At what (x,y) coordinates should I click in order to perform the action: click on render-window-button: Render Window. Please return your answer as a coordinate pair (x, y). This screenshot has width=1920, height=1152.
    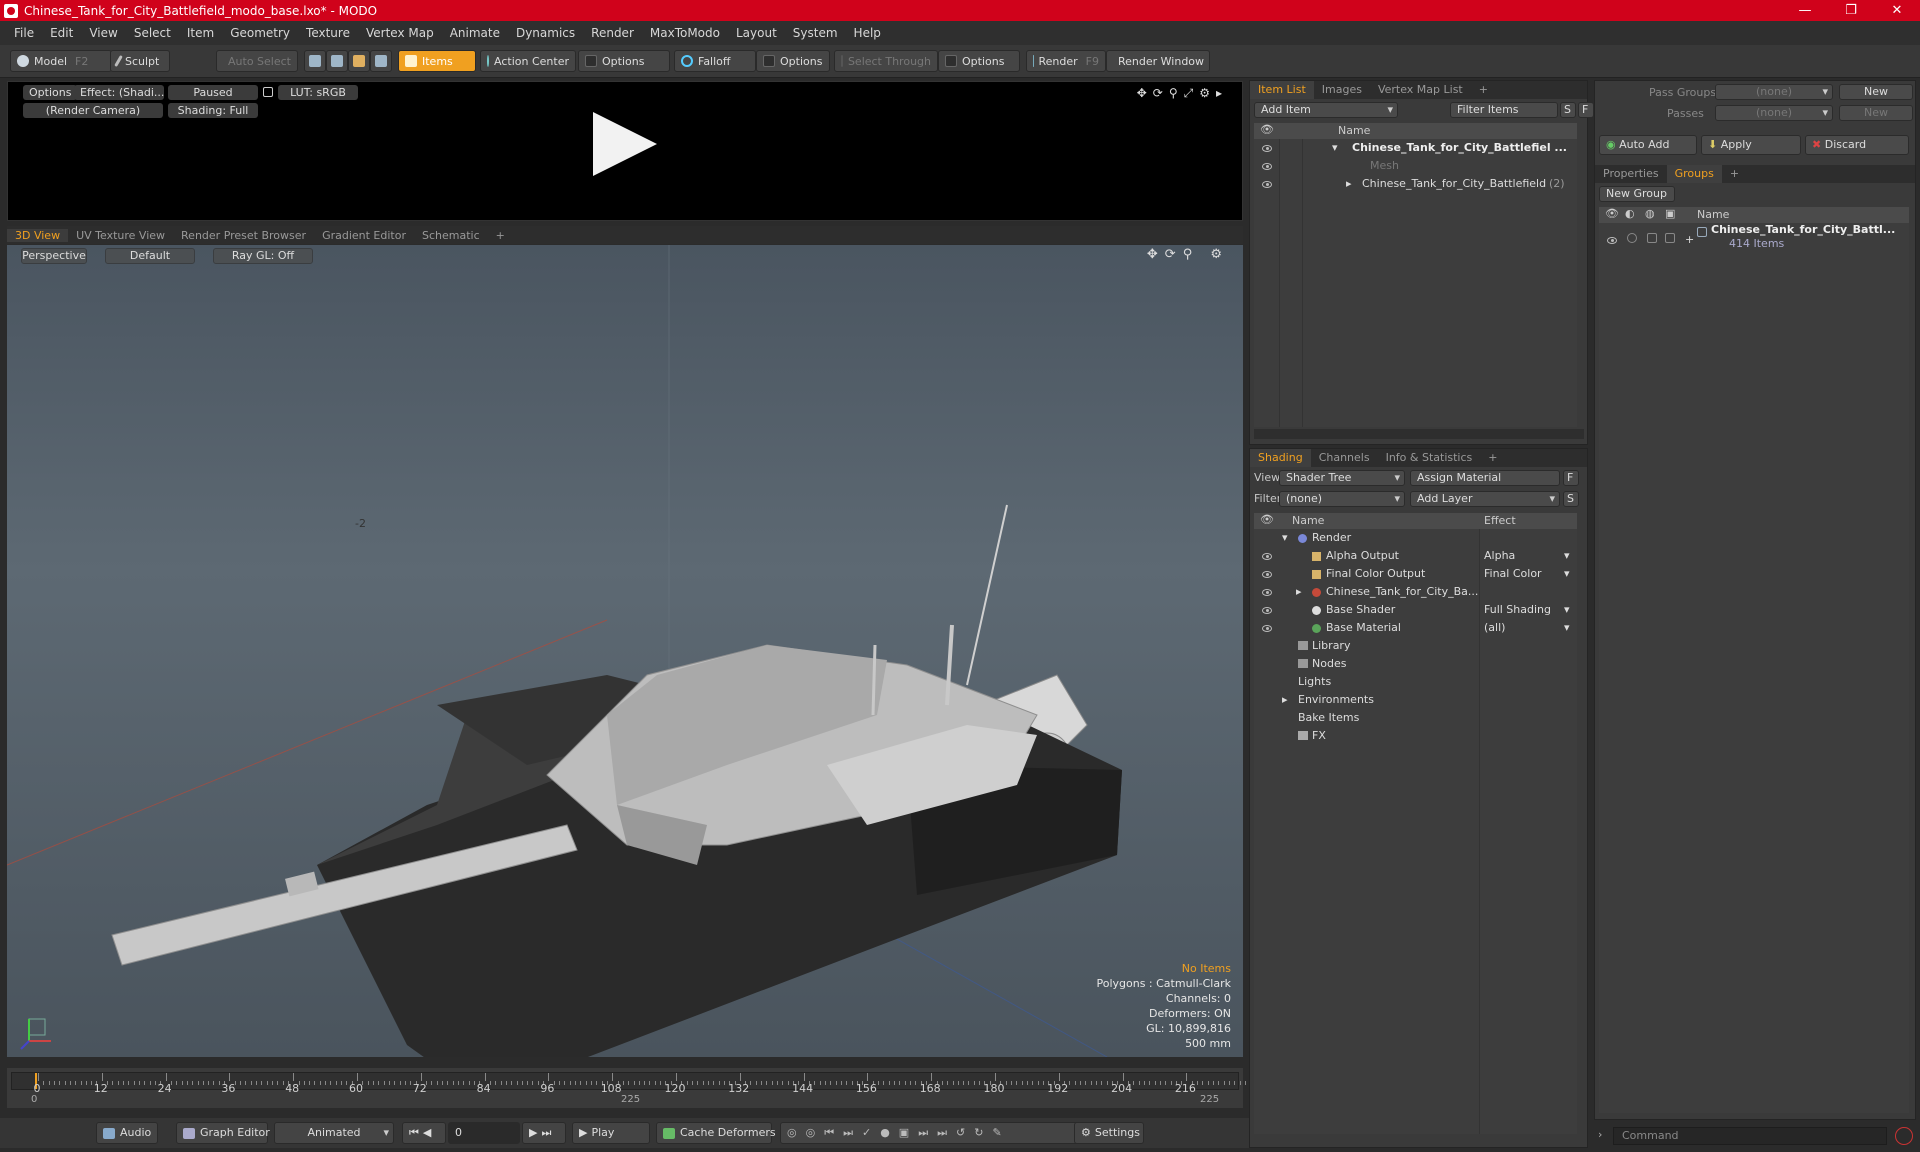
    Looking at the image, I should click on (1158, 61).